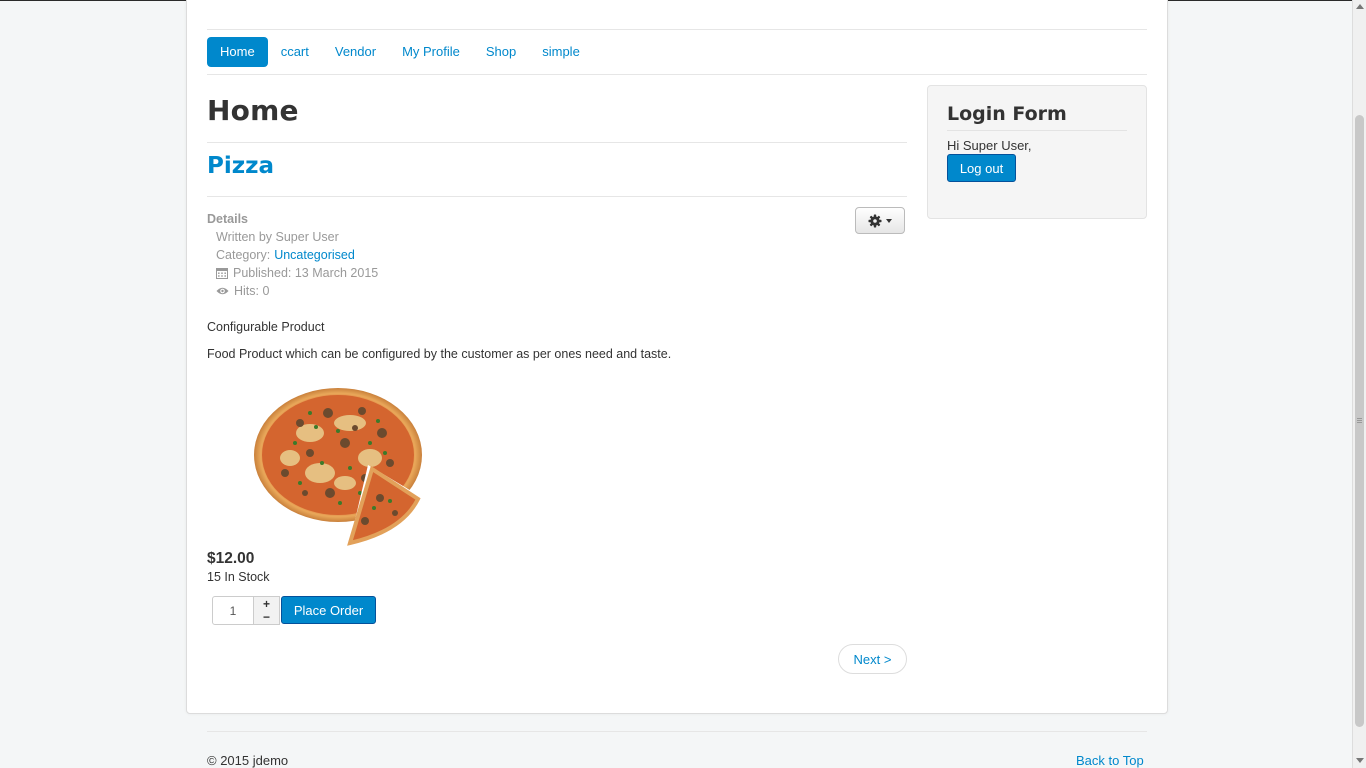 The image size is (1366, 768). Describe the element at coordinates (501, 52) in the screenshot. I see `nav-item-shop: Shop` at that location.